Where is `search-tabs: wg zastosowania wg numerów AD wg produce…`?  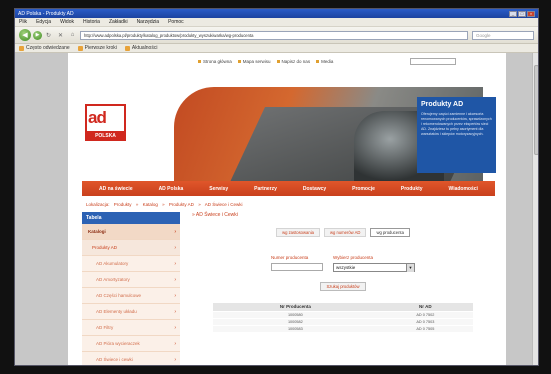
search-tabs: wg zastosowania wg numerów AD wg produce… is located at coordinates (343, 232).